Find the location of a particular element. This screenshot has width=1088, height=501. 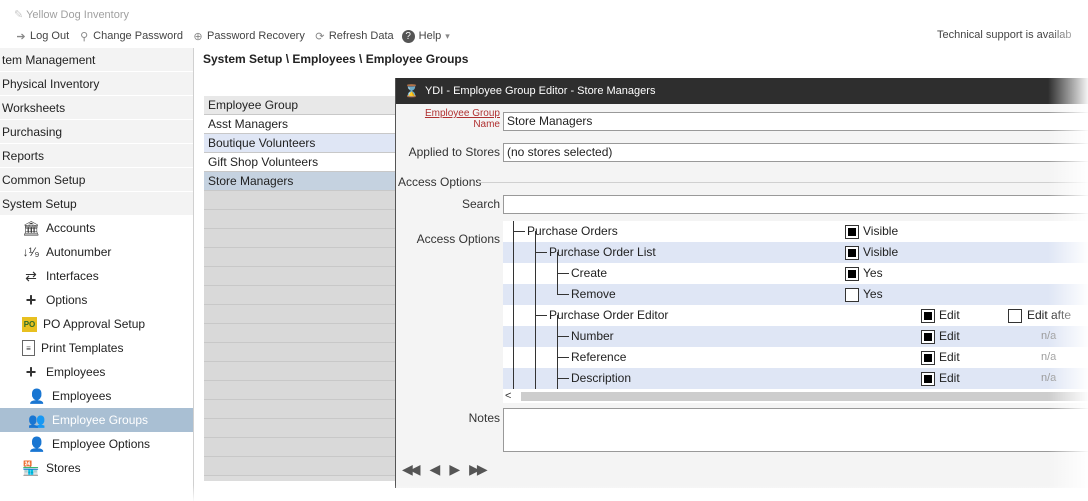

arrows-exchange-icon: ⇄ is located at coordinates (31, 275).